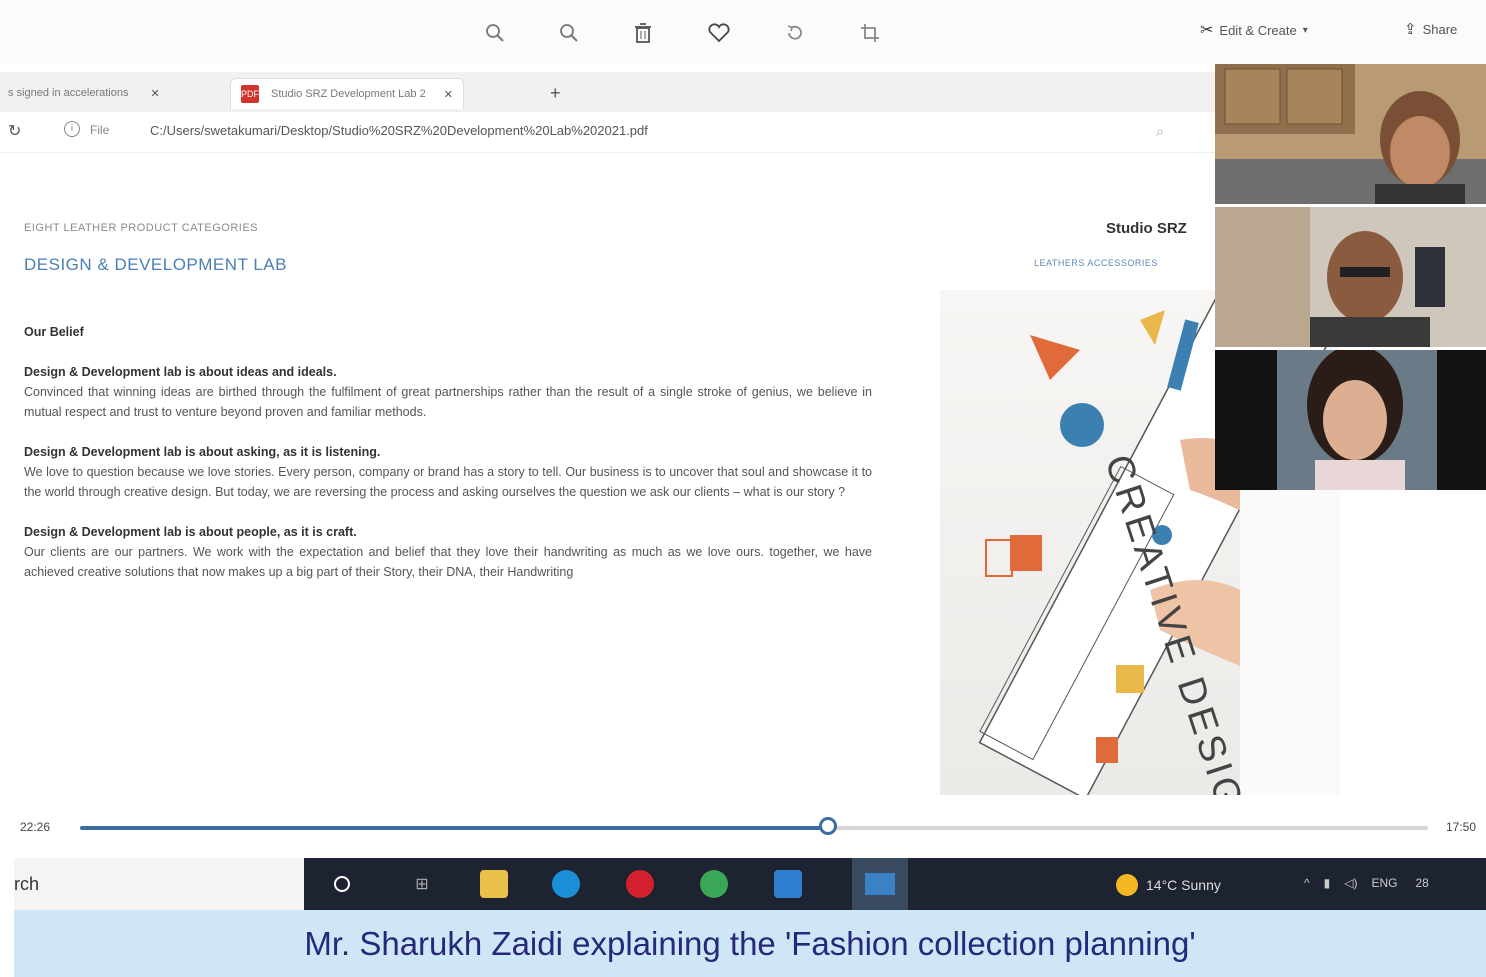 This screenshot has width=1486, height=977. Describe the element at coordinates (828, 826) in the screenshot. I see `seek-thumb` at that location.